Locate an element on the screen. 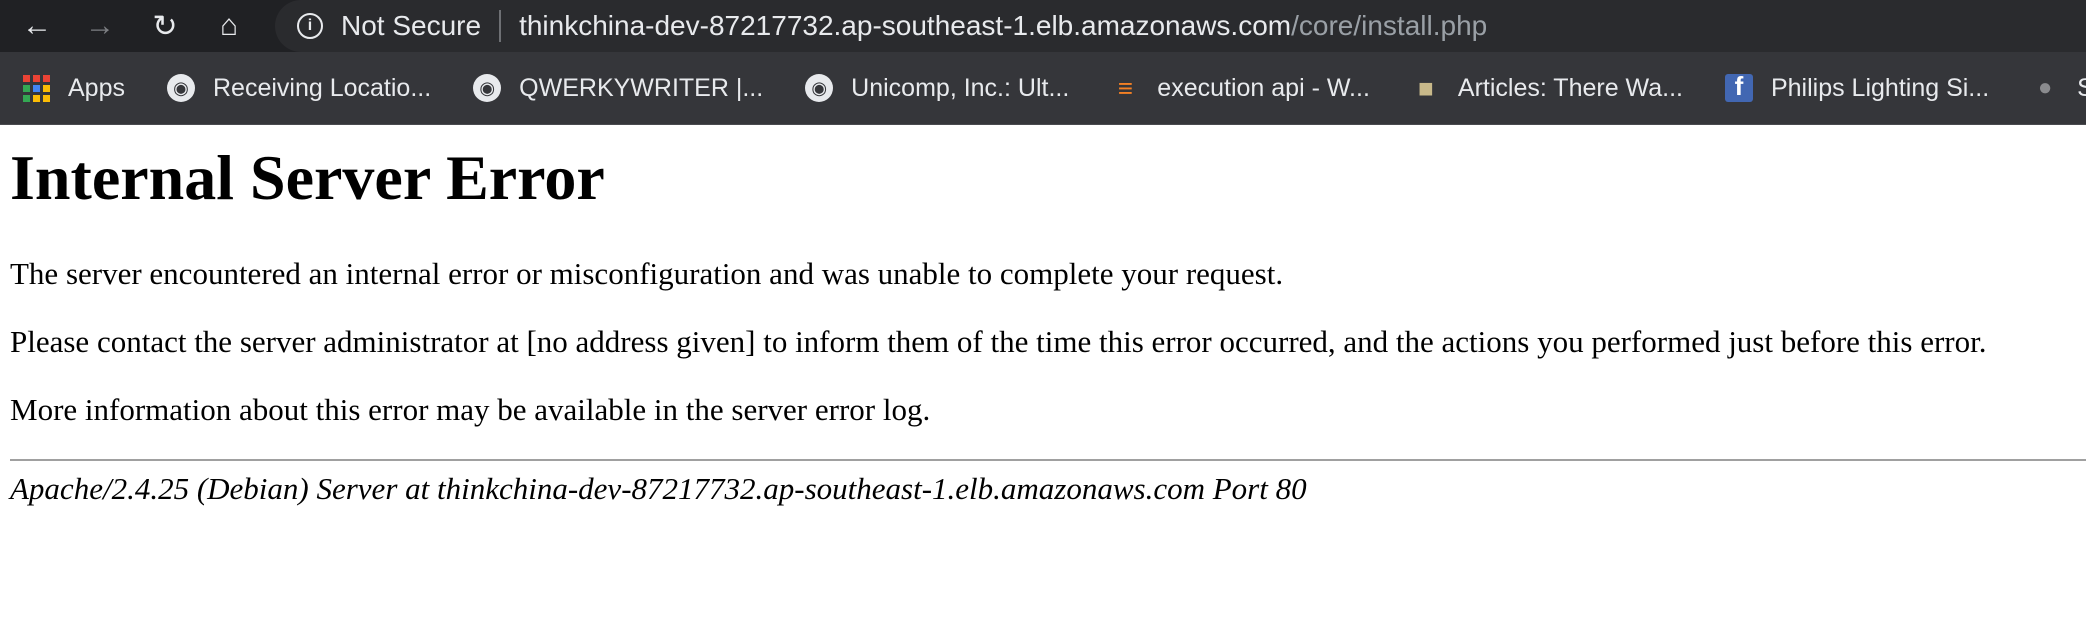  forward-button: → is located at coordinates (100, 26).